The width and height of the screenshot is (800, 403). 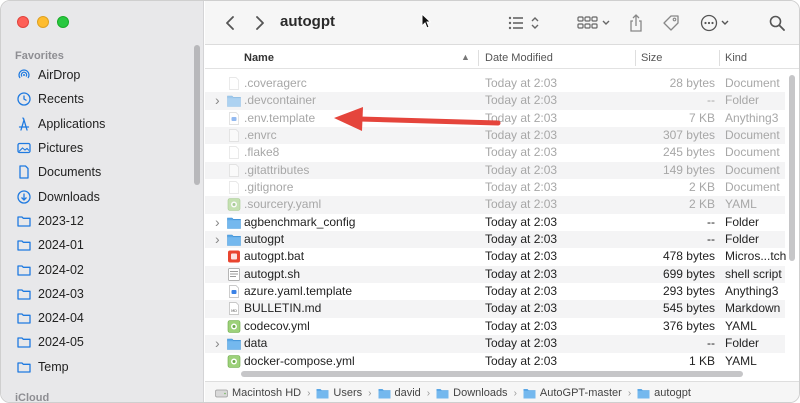 I want to click on sidebar-item-2024-02: 2024-02, so click(x=98, y=269).